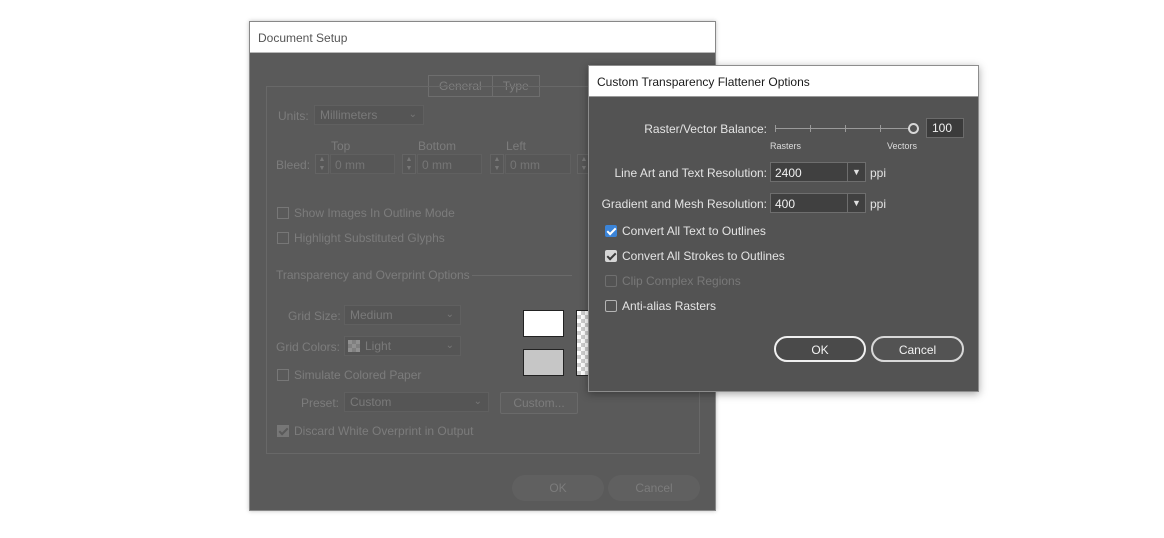 The width and height of the screenshot is (1164, 538). What do you see at coordinates (341, 146) in the screenshot?
I see `bleed-top-header: Top` at bounding box center [341, 146].